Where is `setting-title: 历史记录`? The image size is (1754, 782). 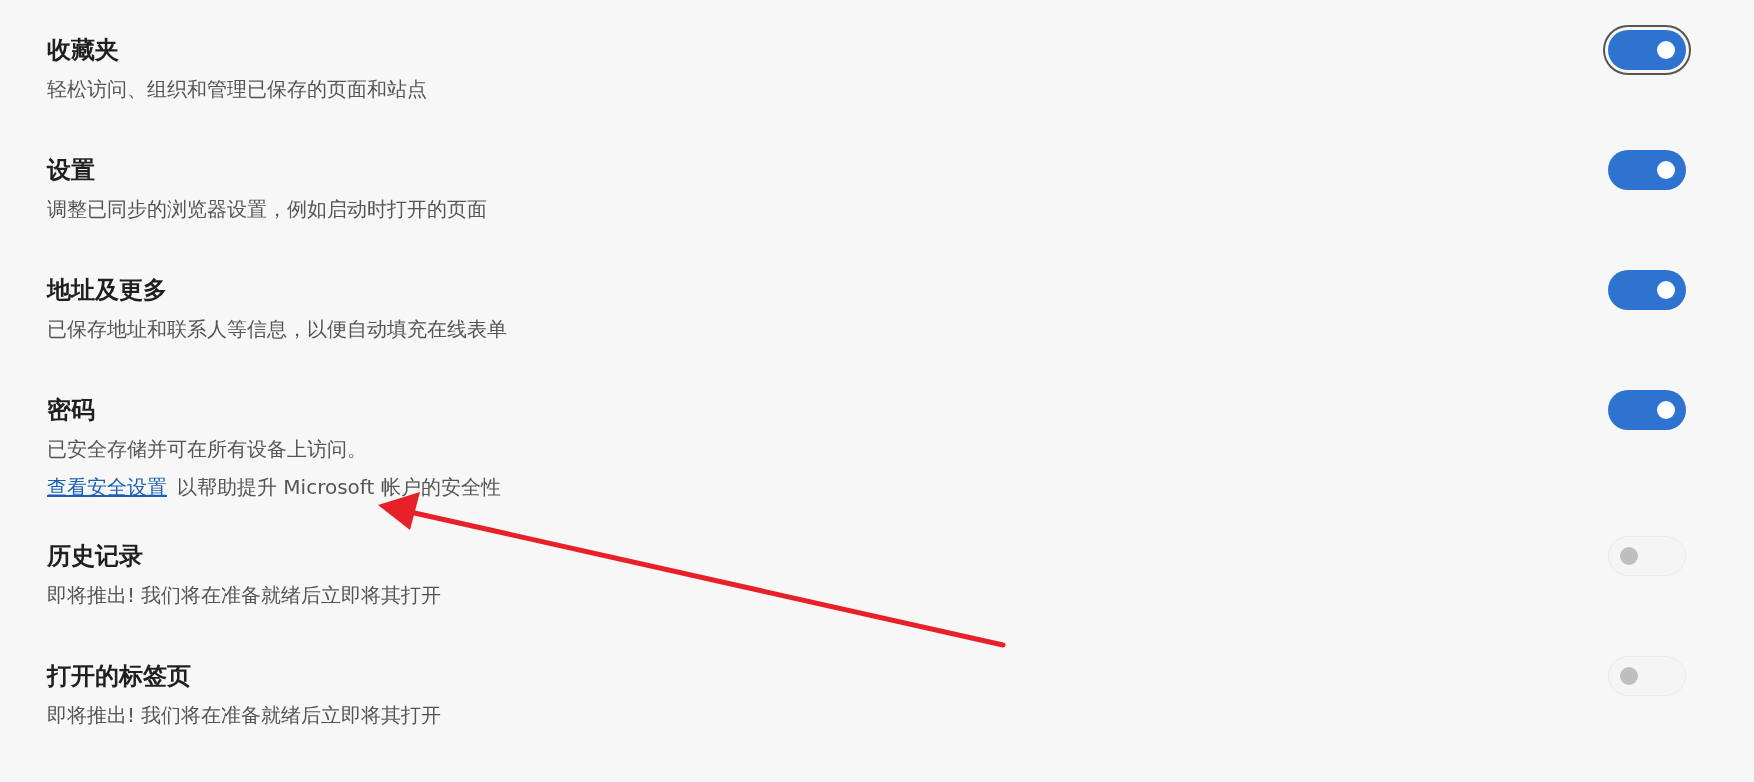
setting-title: 历史记录 is located at coordinates (95, 556).